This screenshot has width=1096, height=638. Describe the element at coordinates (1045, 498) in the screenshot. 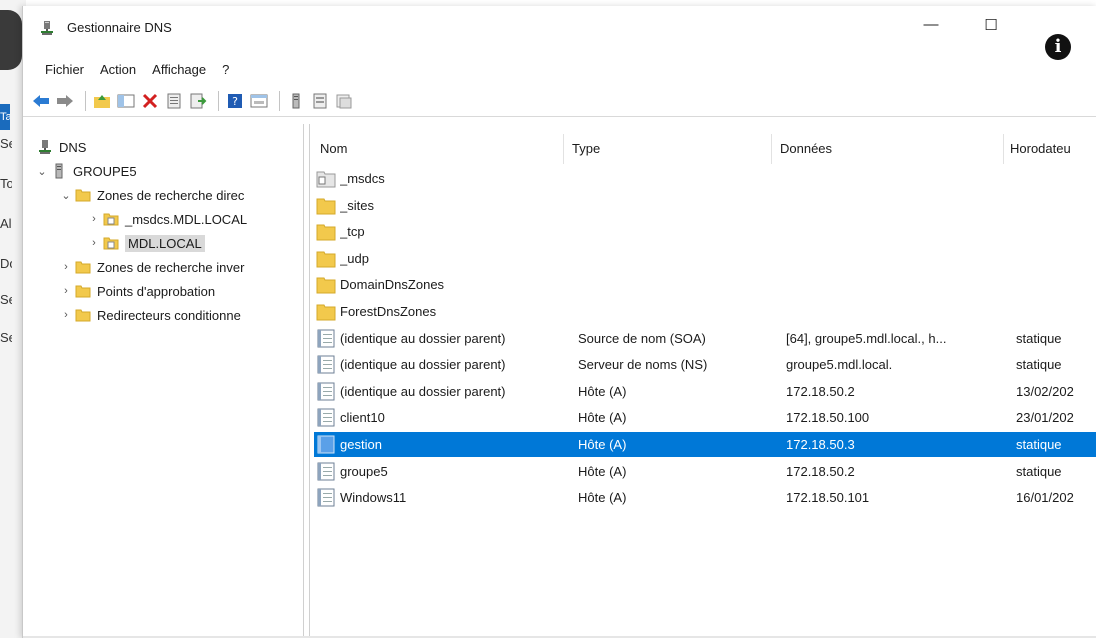

I see `cell-timestamp: 16/01/202` at that location.